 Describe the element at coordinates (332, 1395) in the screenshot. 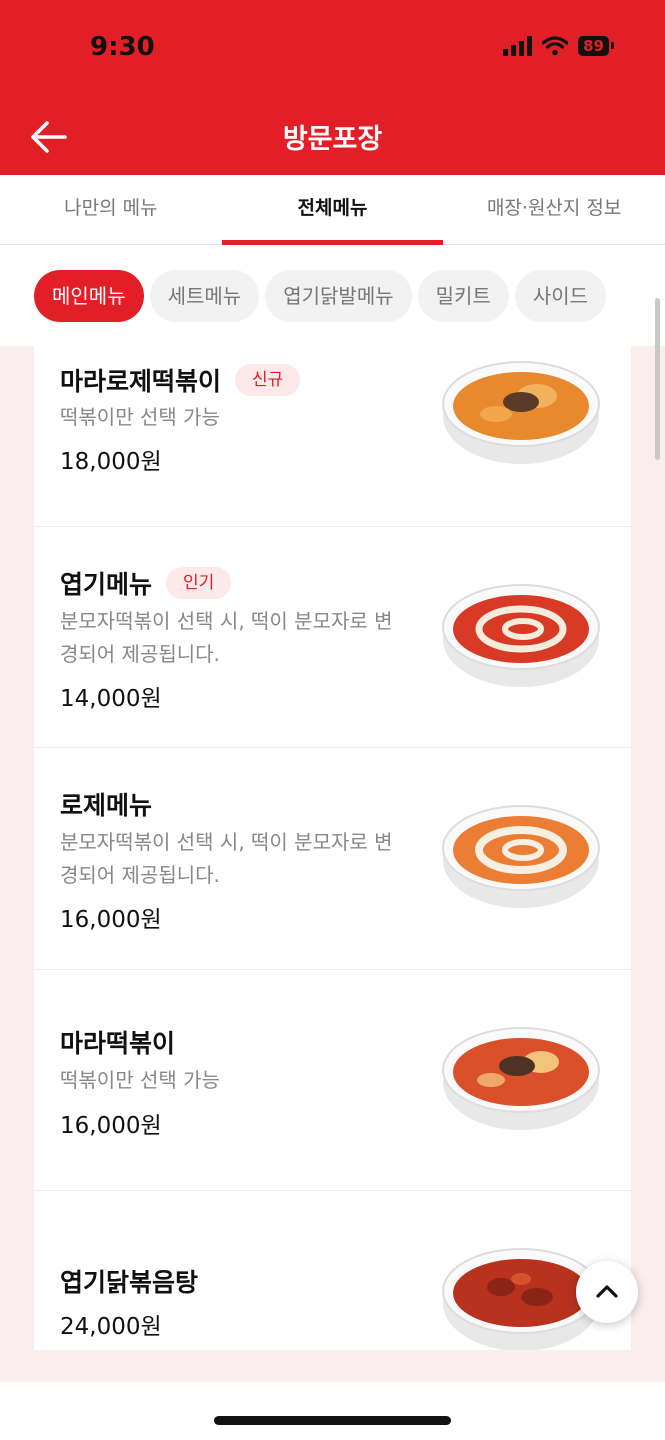

I see `bottom-area` at that location.